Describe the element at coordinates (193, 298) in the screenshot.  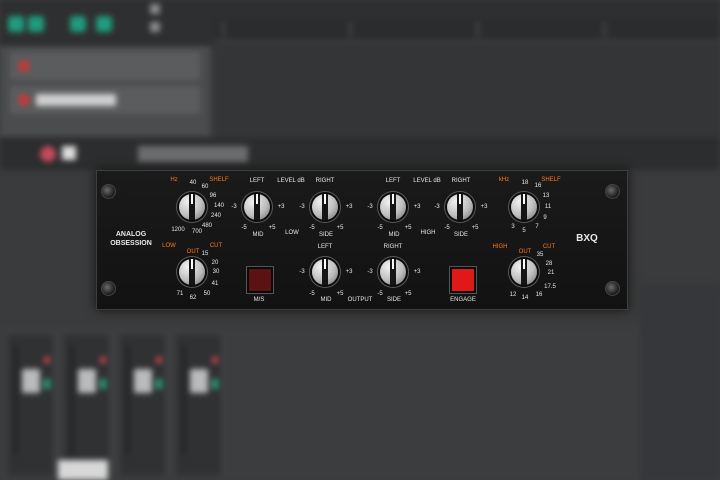
I see `tick-label: 62` at that location.